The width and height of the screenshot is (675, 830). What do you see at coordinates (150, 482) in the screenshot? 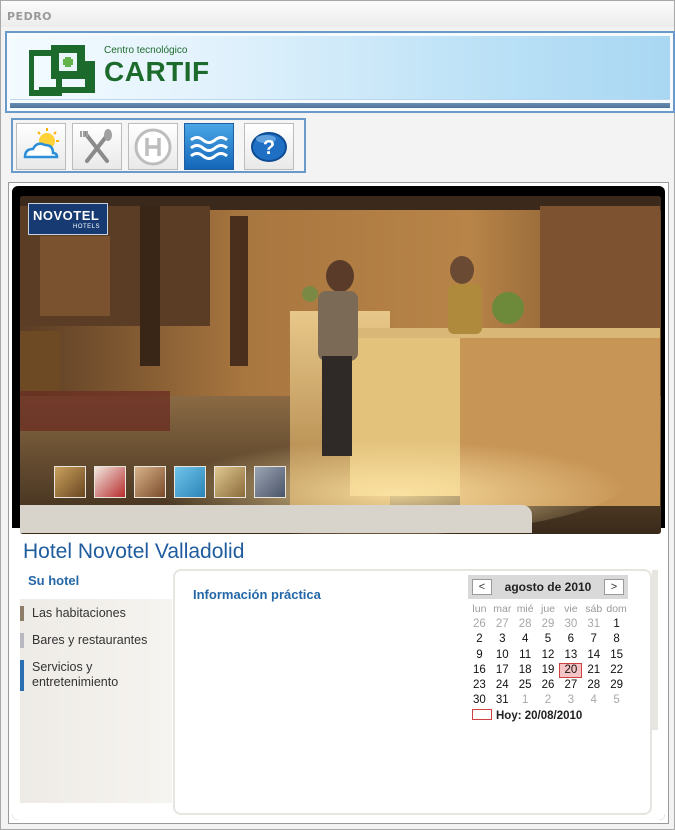
I see `thumbnail-restaurant` at bounding box center [150, 482].